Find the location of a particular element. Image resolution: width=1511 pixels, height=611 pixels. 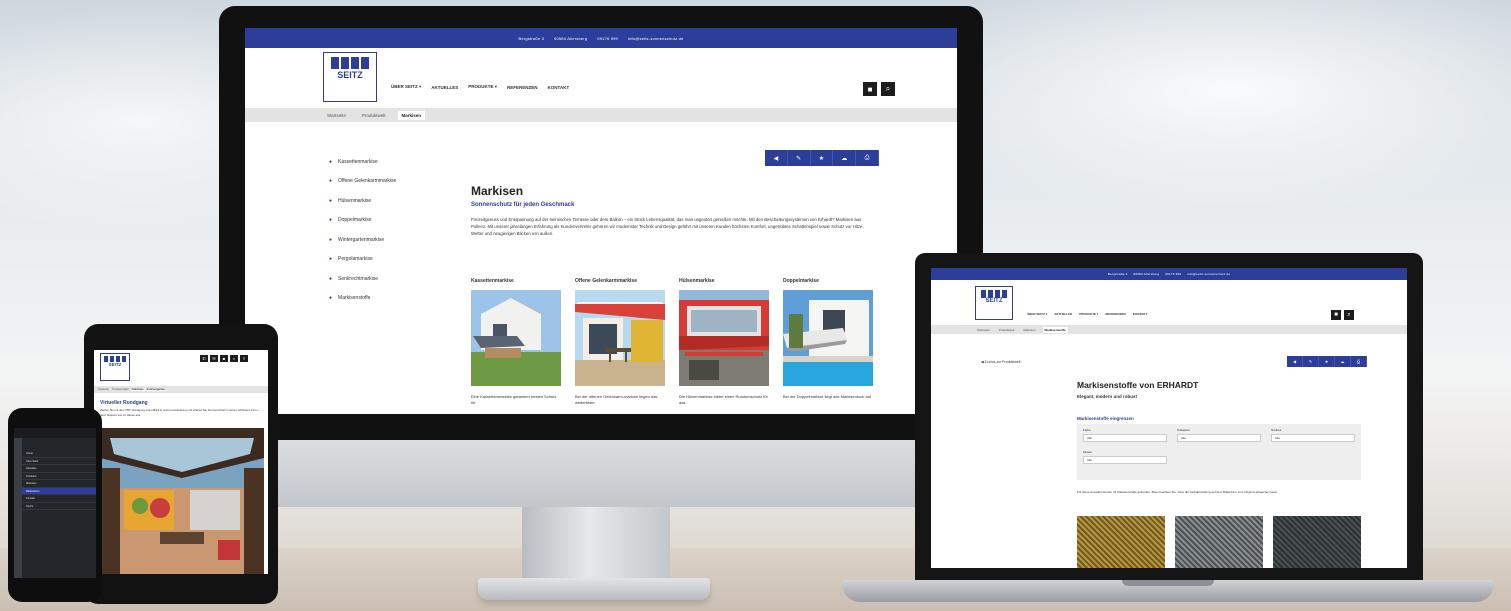

breadcrumb-markisen: Markisen is located at coordinates (1029, 330).